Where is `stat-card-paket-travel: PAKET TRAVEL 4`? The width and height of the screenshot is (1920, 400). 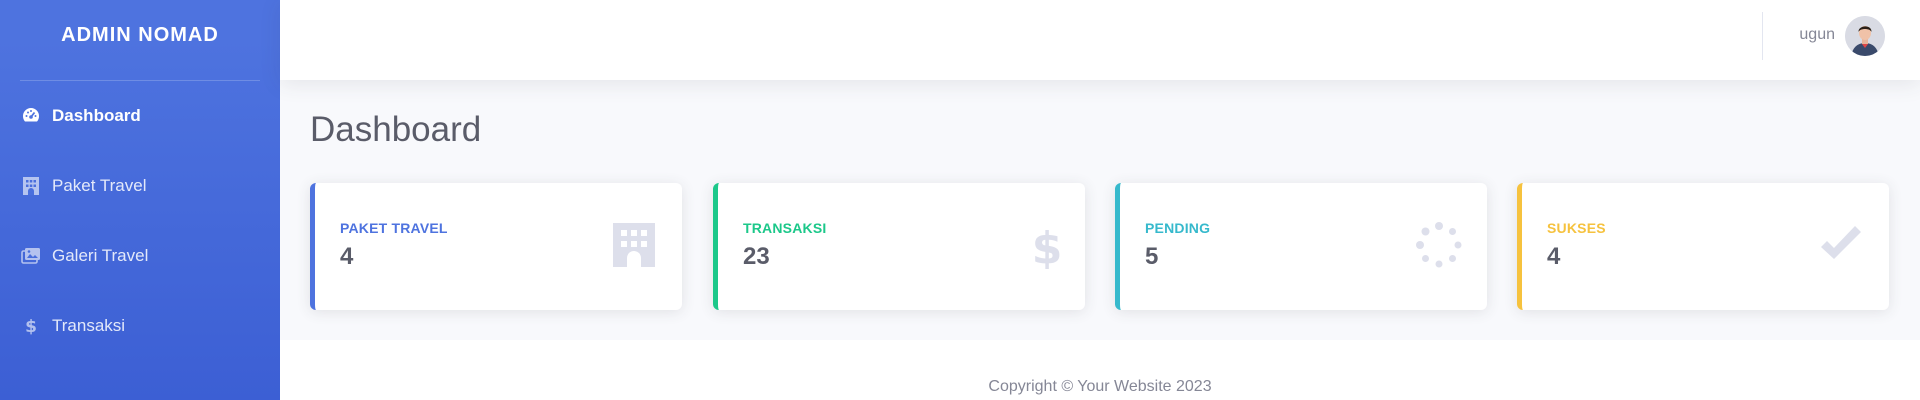 stat-card-paket-travel: PAKET TRAVEL 4 is located at coordinates (496, 246).